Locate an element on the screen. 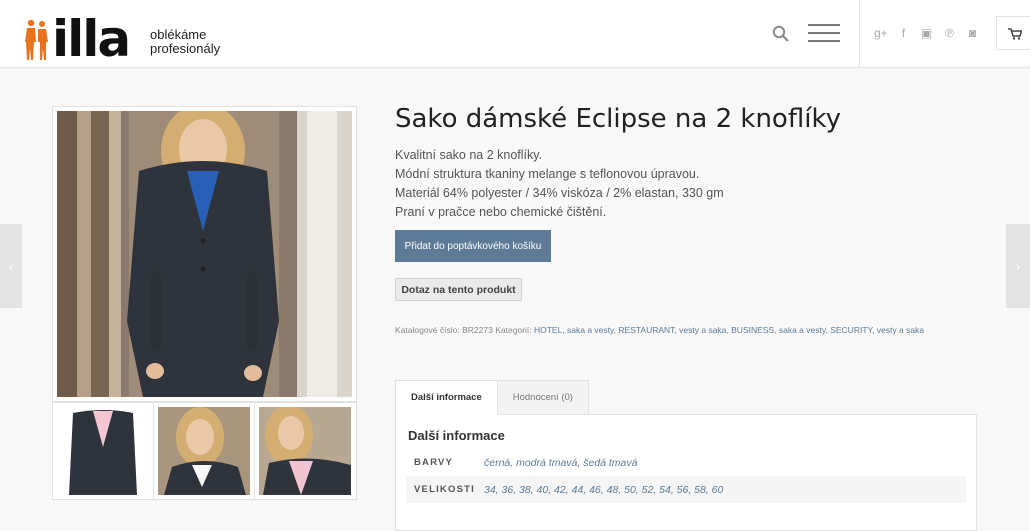  instagram-icon: ◙ is located at coordinates (972, 33).